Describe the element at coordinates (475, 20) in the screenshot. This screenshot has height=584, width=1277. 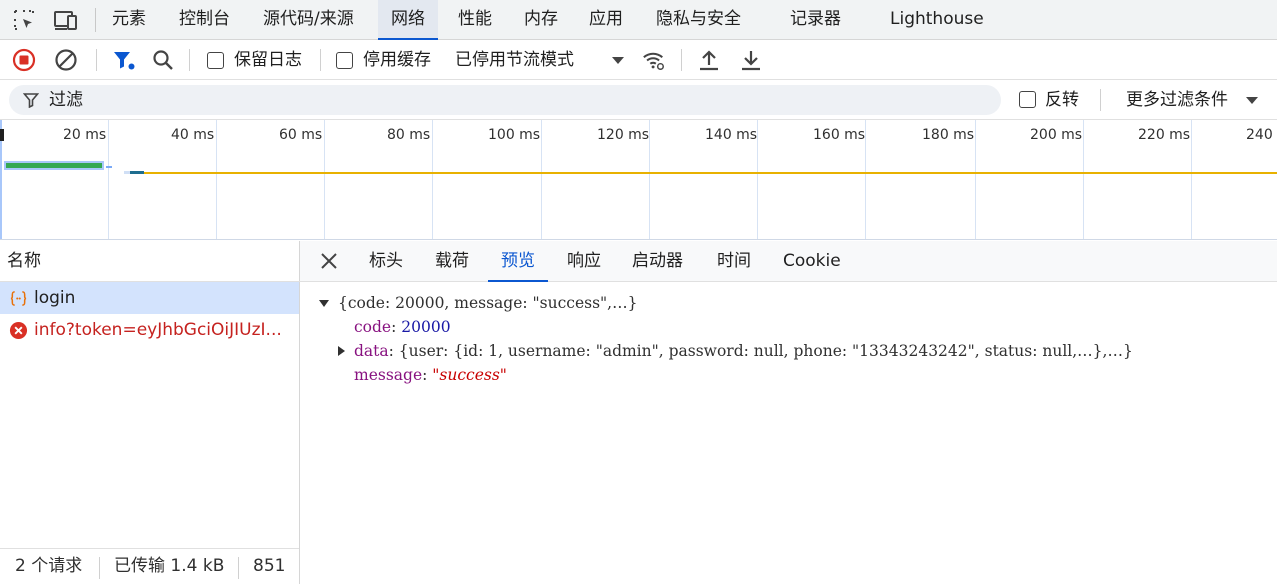
I see `tab-performance: 性能` at that location.